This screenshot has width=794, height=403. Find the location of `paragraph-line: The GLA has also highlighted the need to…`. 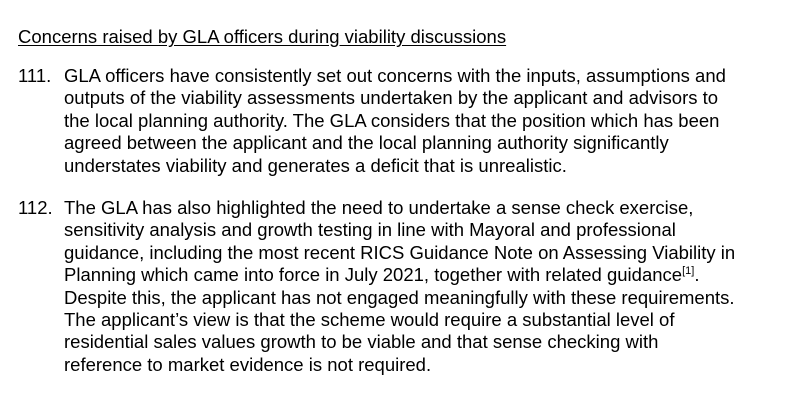

paragraph-line: The GLA has also highlighted the need to… is located at coordinates (379, 208).